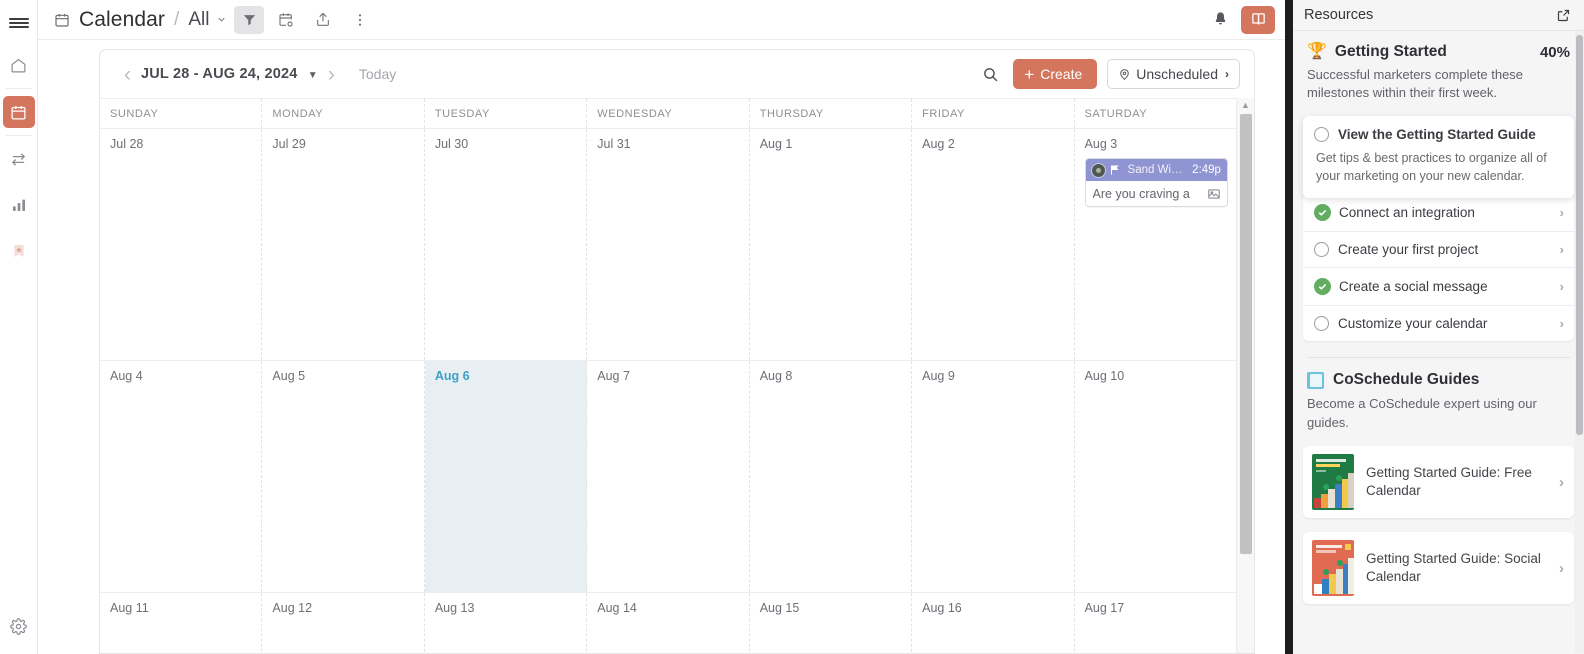 The image size is (1584, 654). What do you see at coordinates (1155, 476) in the screenshot?
I see `day-cell: Aug 10` at bounding box center [1155, 476].